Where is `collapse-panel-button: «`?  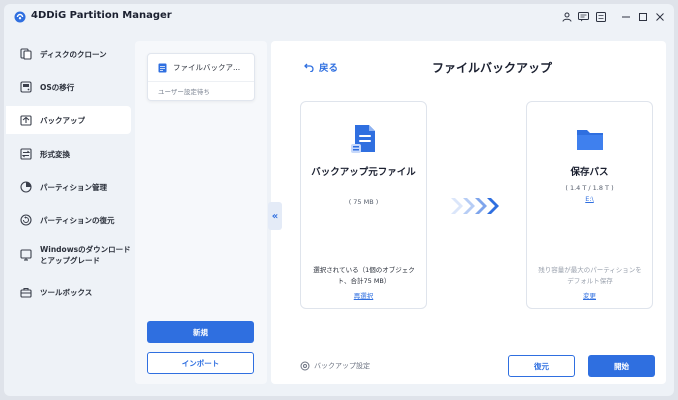
collapse-panel-button: « is located at coordinates (275, 216).